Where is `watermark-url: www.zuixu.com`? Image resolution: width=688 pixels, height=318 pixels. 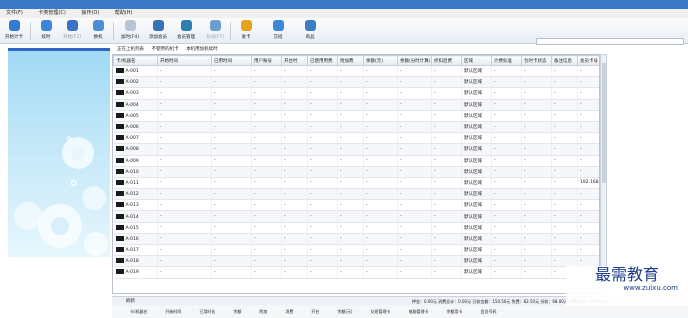
watermark-url: www.zuixu.com is located at coordinates (650, 288).